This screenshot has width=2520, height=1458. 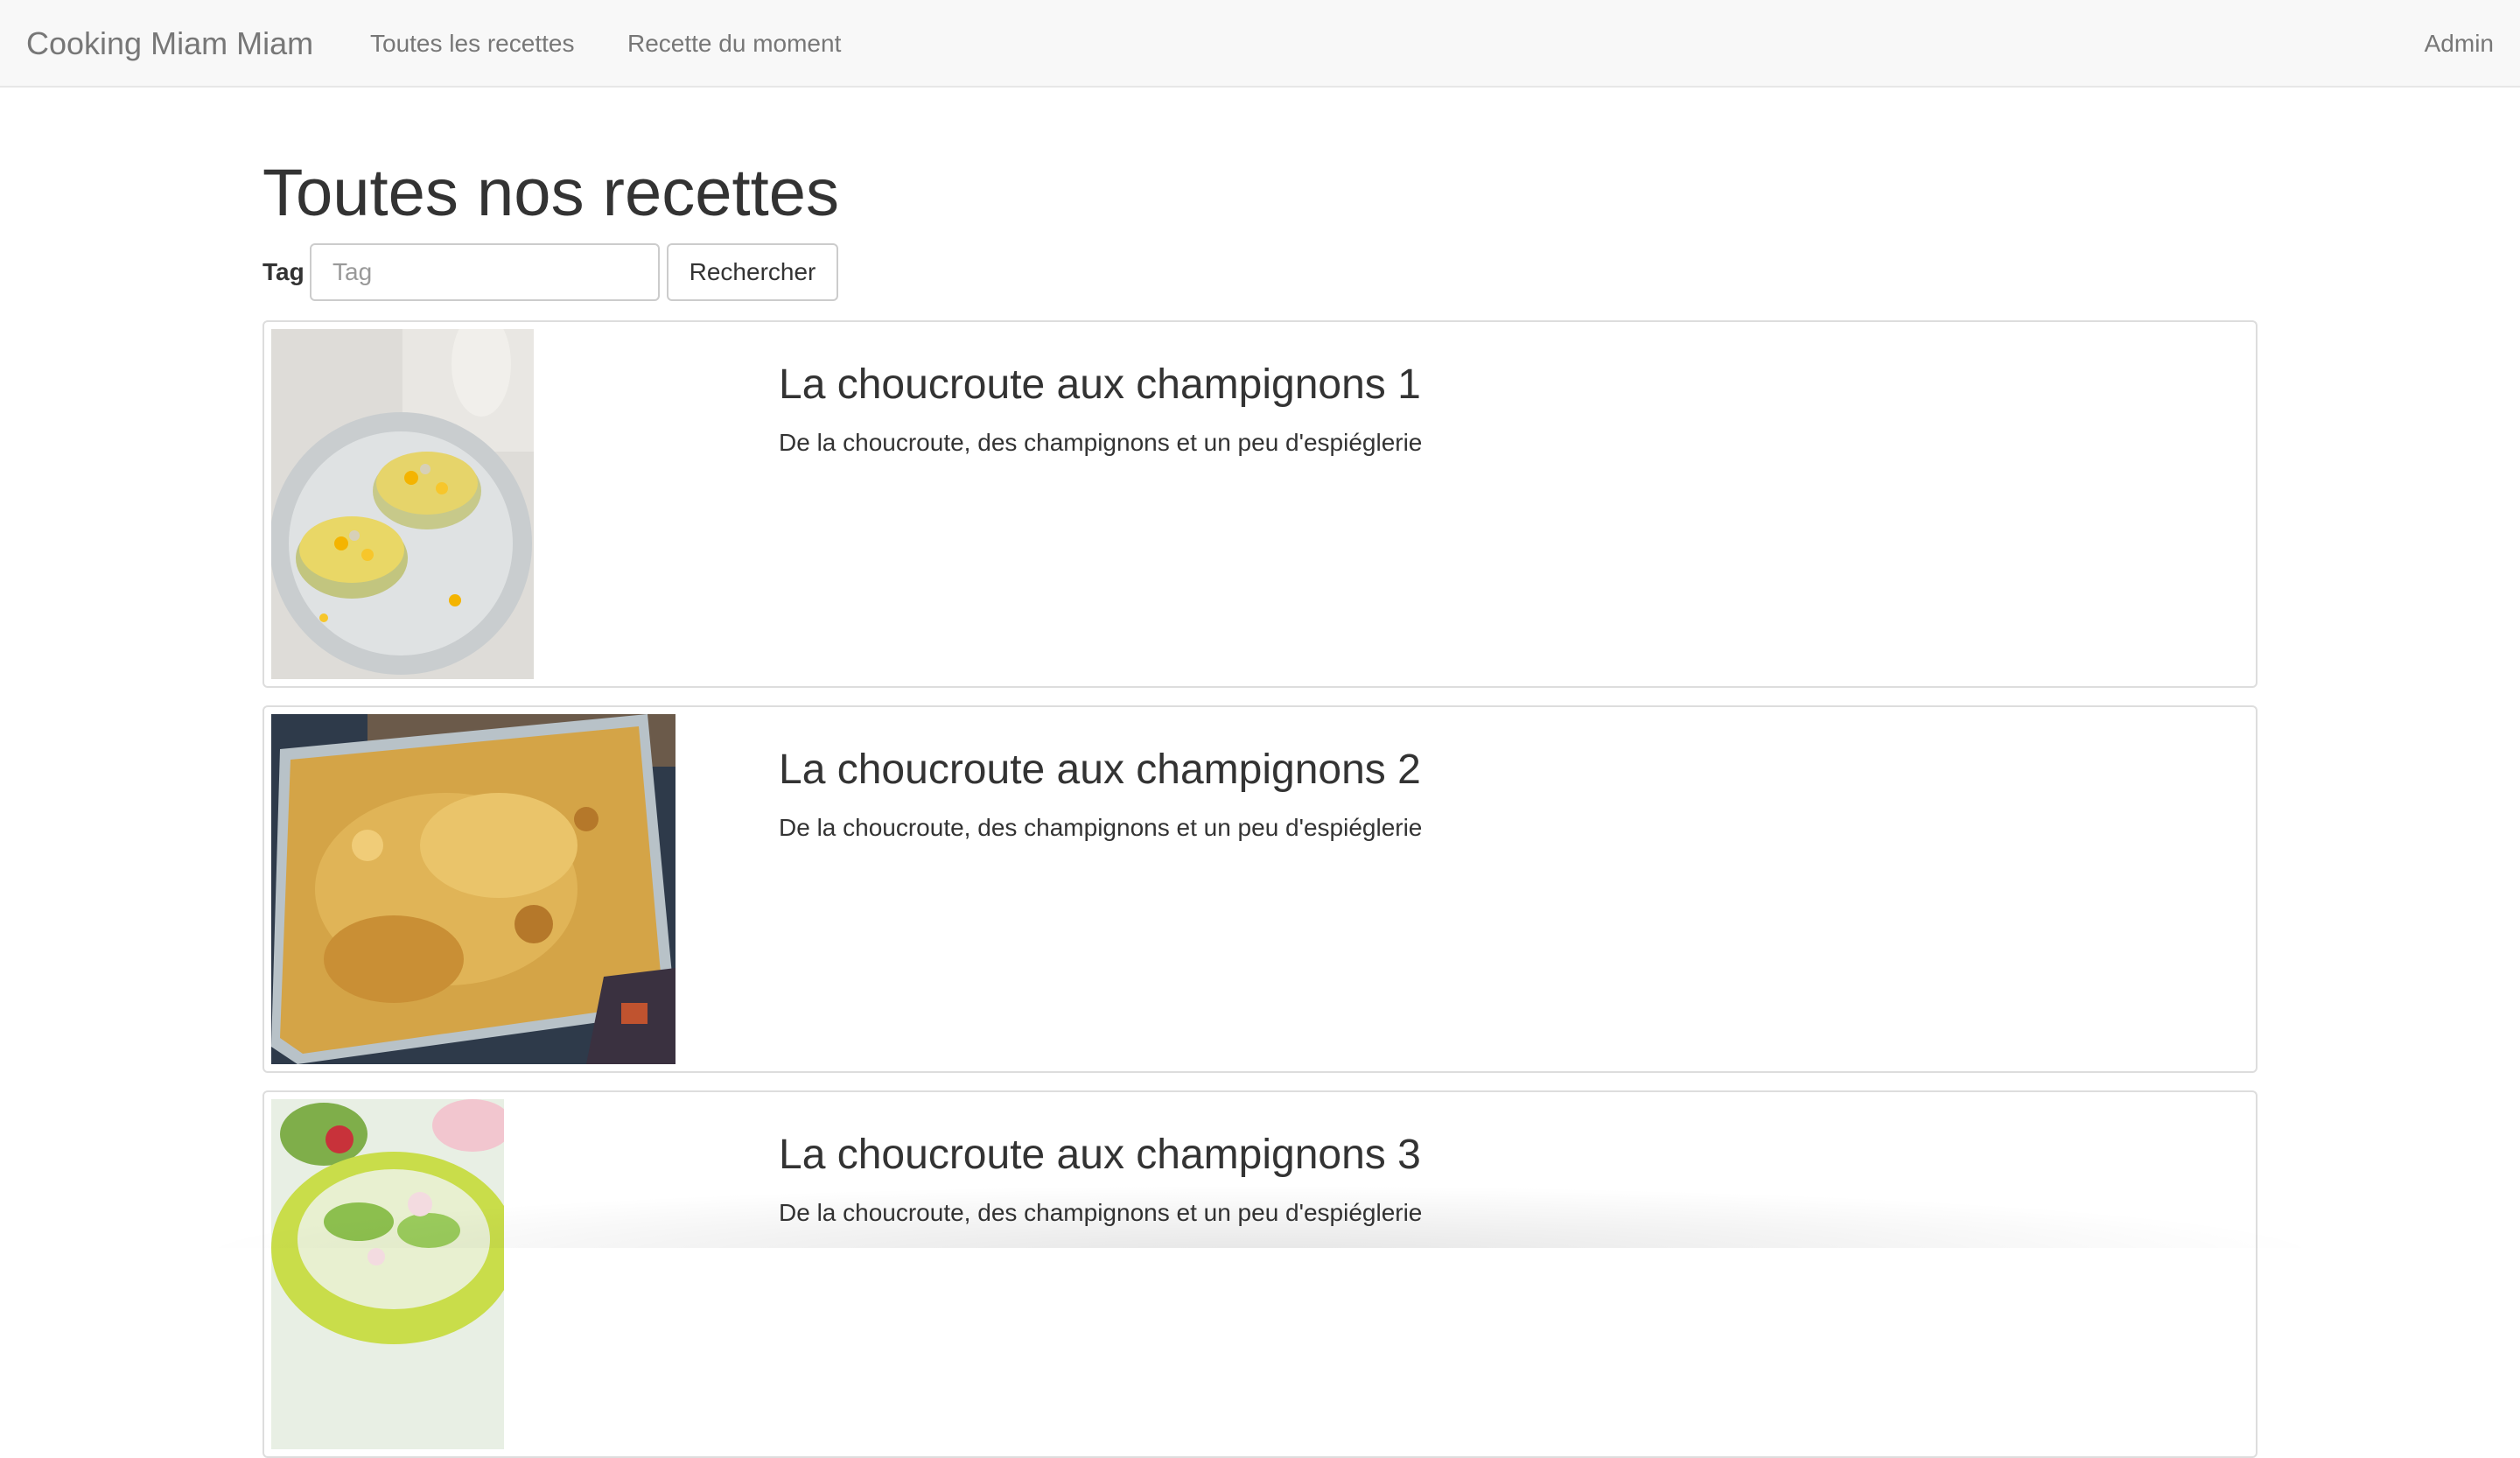 I want to click on tag-input, so click(x=485, y=272).